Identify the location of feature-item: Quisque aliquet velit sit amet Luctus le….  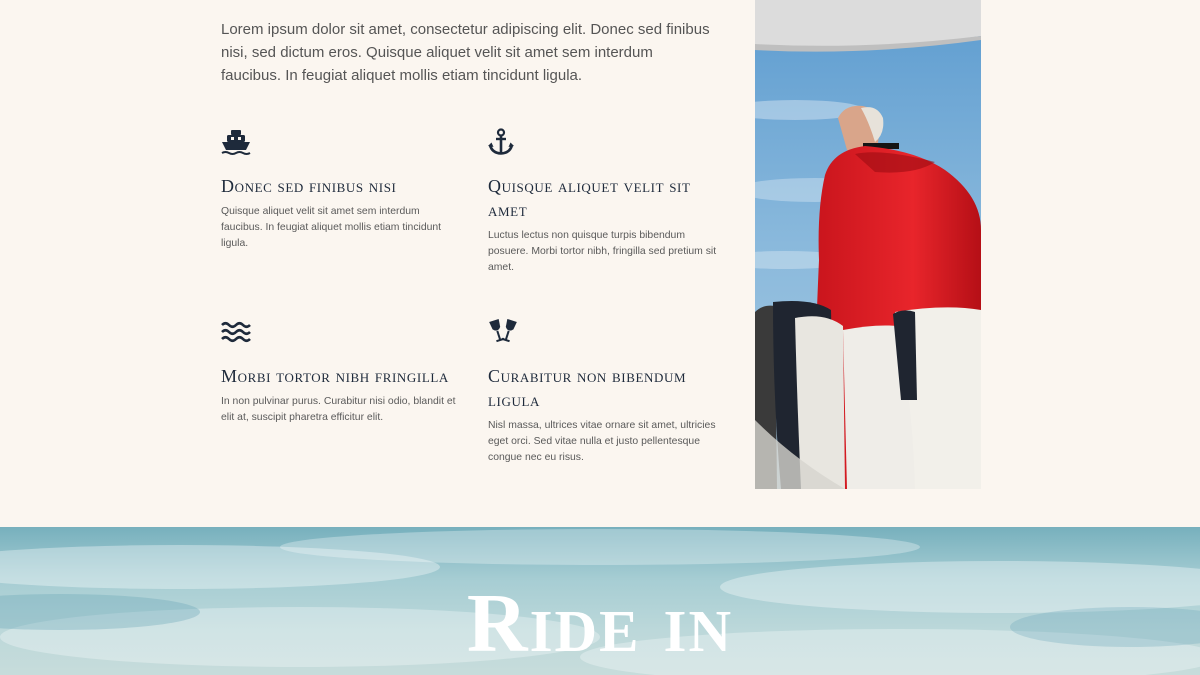
(605, 202).